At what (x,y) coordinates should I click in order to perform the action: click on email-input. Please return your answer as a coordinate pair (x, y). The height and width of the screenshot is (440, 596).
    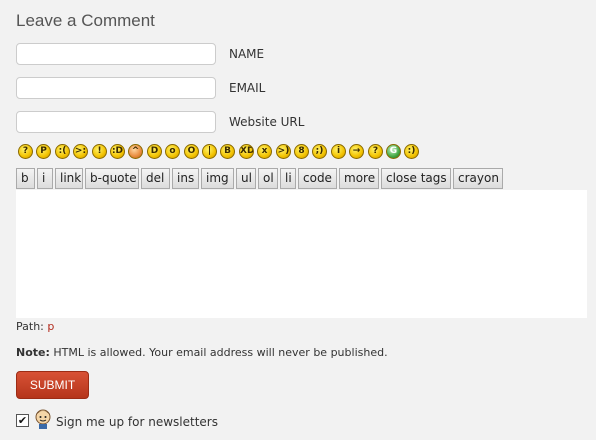
    Looking at the image, I should click on (116, 88).